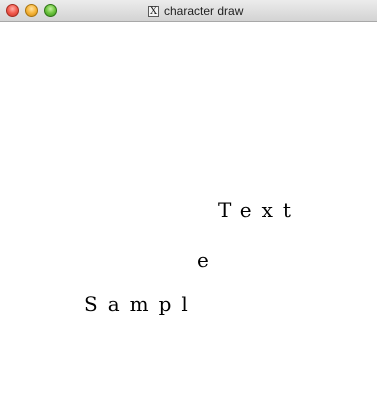 Image resolution: width=377 pixels, height=403 pixels. What do you see at coordinates (259, 210) in the screenshot?
I see `drawn-text-line: Text` at bounding box center [259, 210].